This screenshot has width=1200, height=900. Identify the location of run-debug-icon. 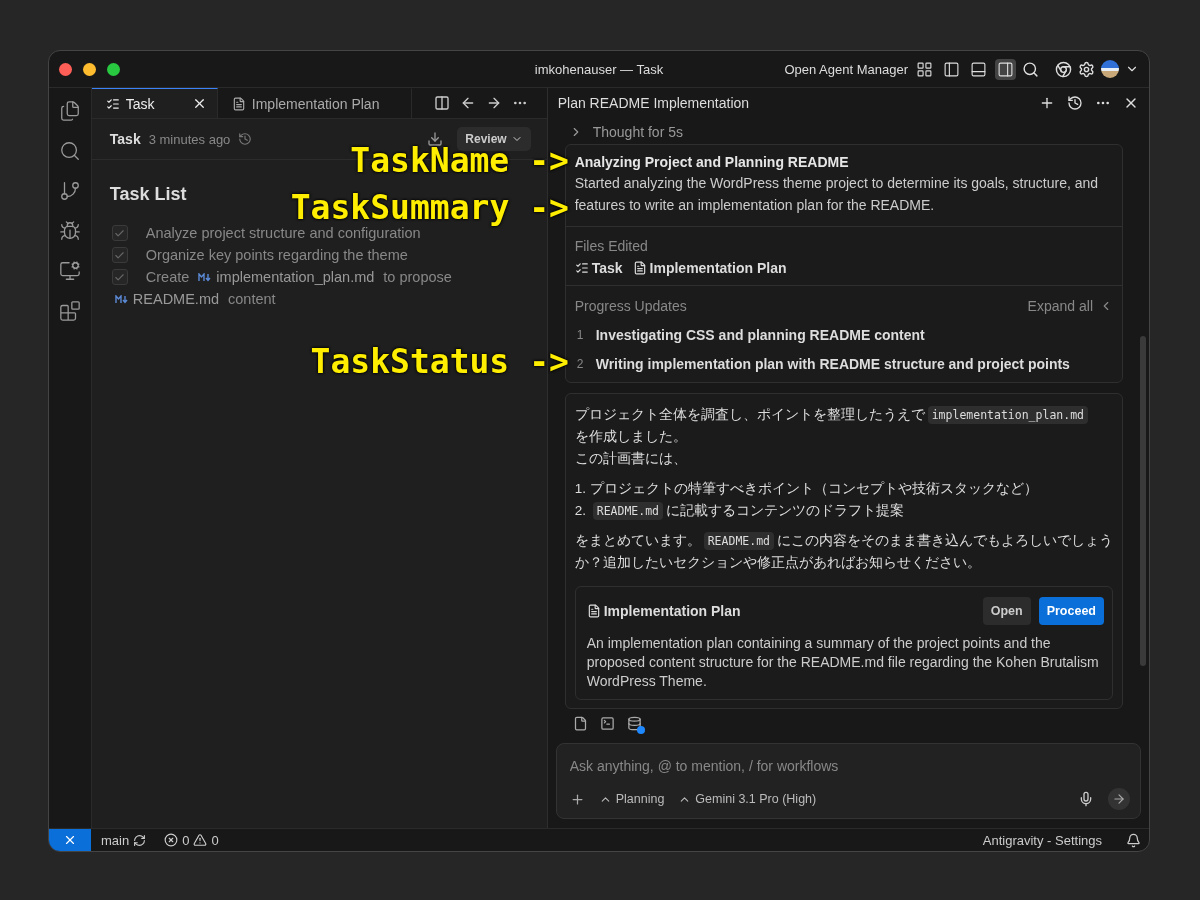
(69, 231).